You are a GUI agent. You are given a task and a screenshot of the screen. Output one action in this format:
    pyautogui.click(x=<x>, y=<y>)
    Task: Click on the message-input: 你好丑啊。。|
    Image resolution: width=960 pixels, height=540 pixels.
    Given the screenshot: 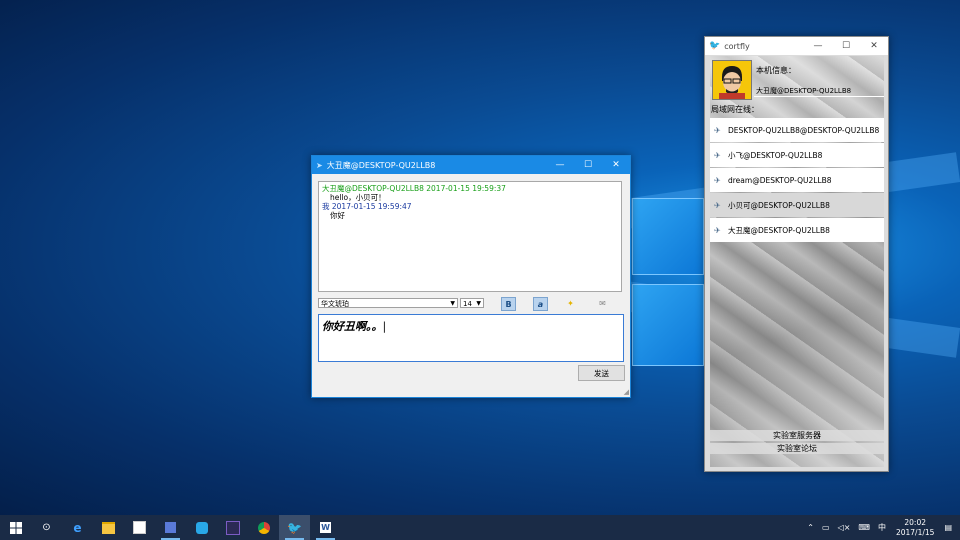 What is the action you would take?
    pyautogui.click(x=471, y=338)
    